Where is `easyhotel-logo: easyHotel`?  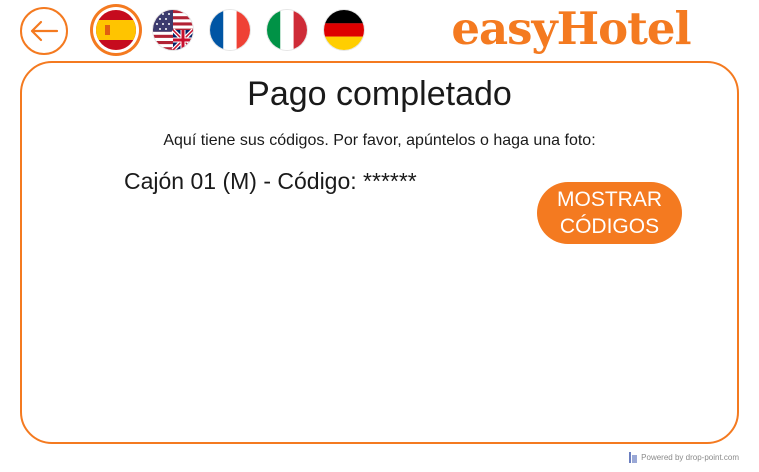 easyhotel-logo: easyHotel is located at coordinates (571, 28).